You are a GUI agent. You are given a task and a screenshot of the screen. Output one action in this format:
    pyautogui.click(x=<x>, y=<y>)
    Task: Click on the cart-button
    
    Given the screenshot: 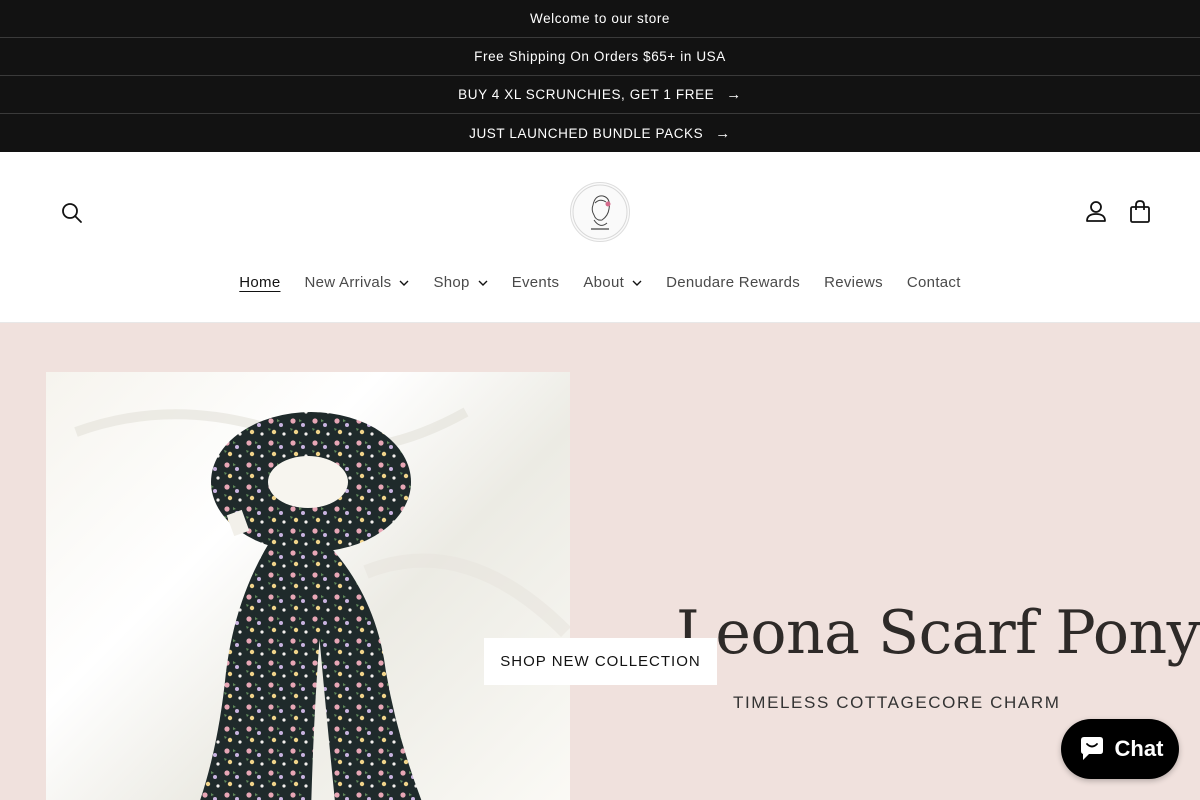 What is the action you would take?
    pyautogui.click(x=1140, y=212)
    